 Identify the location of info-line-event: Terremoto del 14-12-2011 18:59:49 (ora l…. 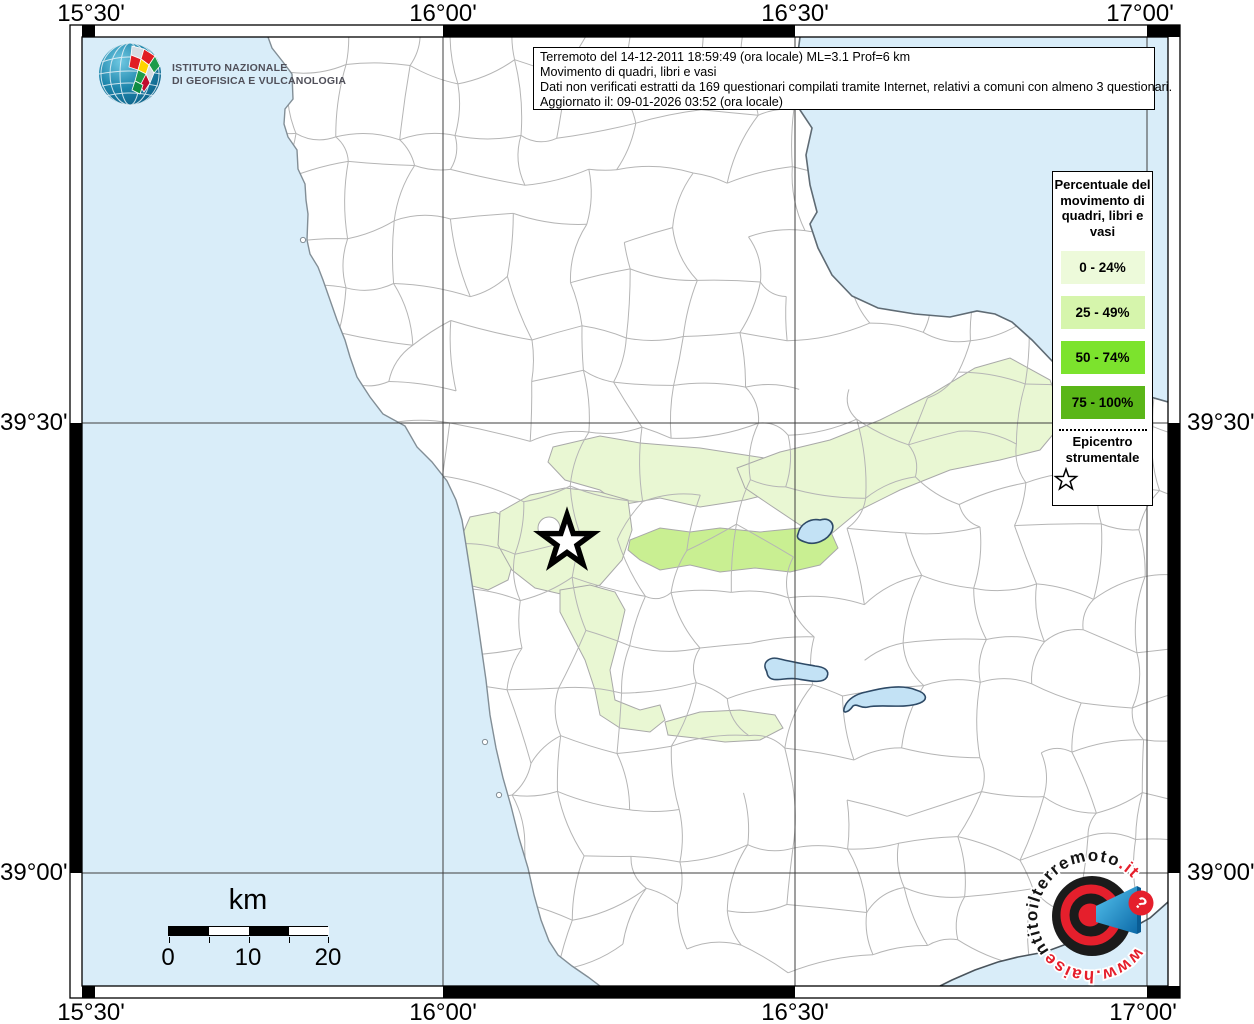
(725, 57).